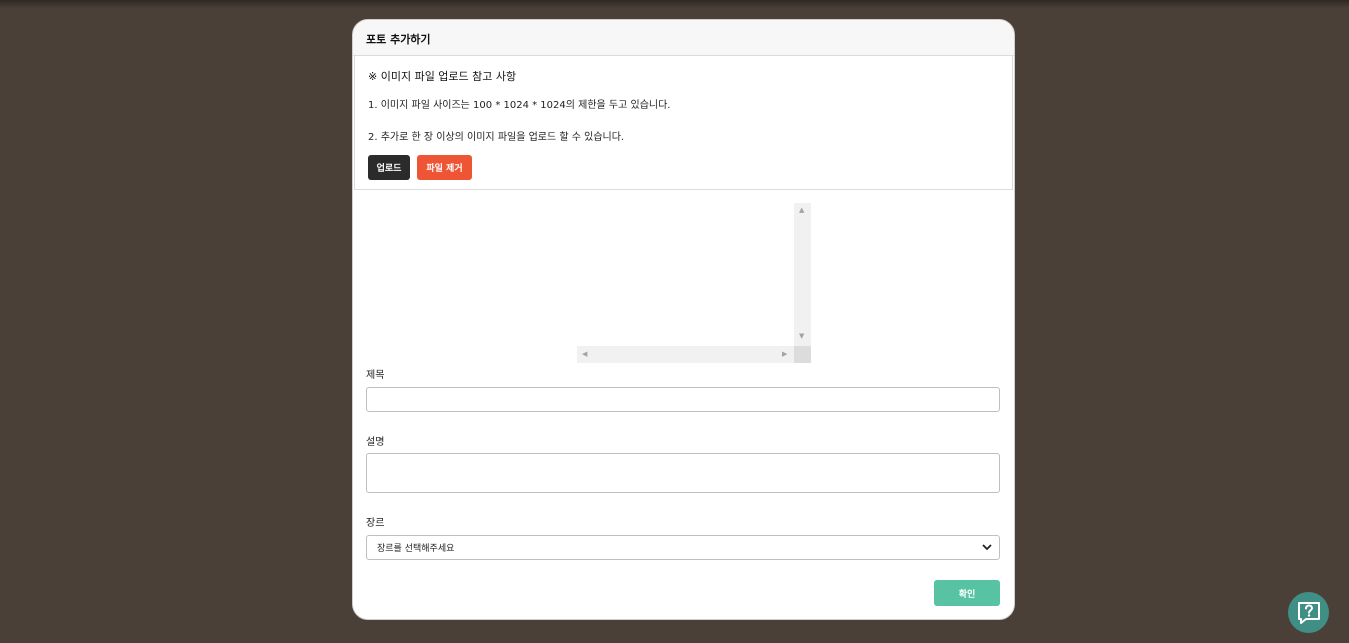 This screenshot has height=643, width=1349. What do you see at coordinates (683, 399) in the screenshot?
I see `title-input` at bounding box center [683, 399].